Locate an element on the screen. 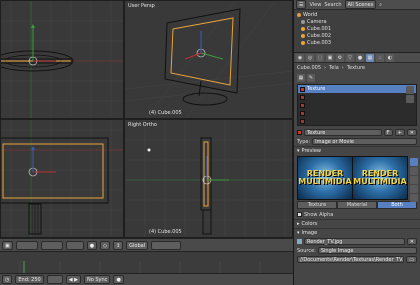 The image size is (420, 285). outliner-item: Cube.001 is located at coordinates (357, 28).